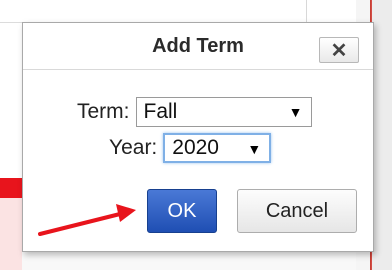 The image size is (392, 270). Describe the element at coordinates (133, 147) in the screenshot. I see `year-label: Year:` at that location.